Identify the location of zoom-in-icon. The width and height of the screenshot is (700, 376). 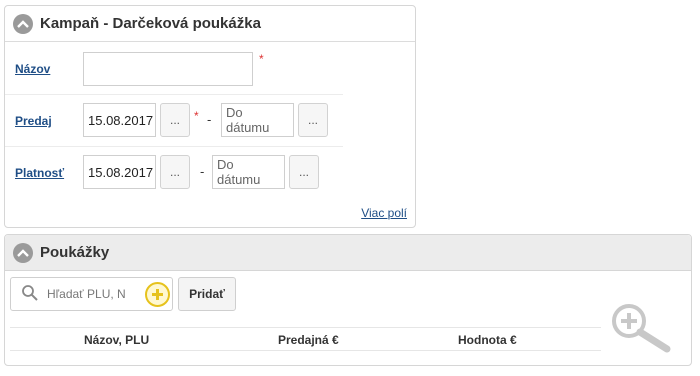
(642, 330).